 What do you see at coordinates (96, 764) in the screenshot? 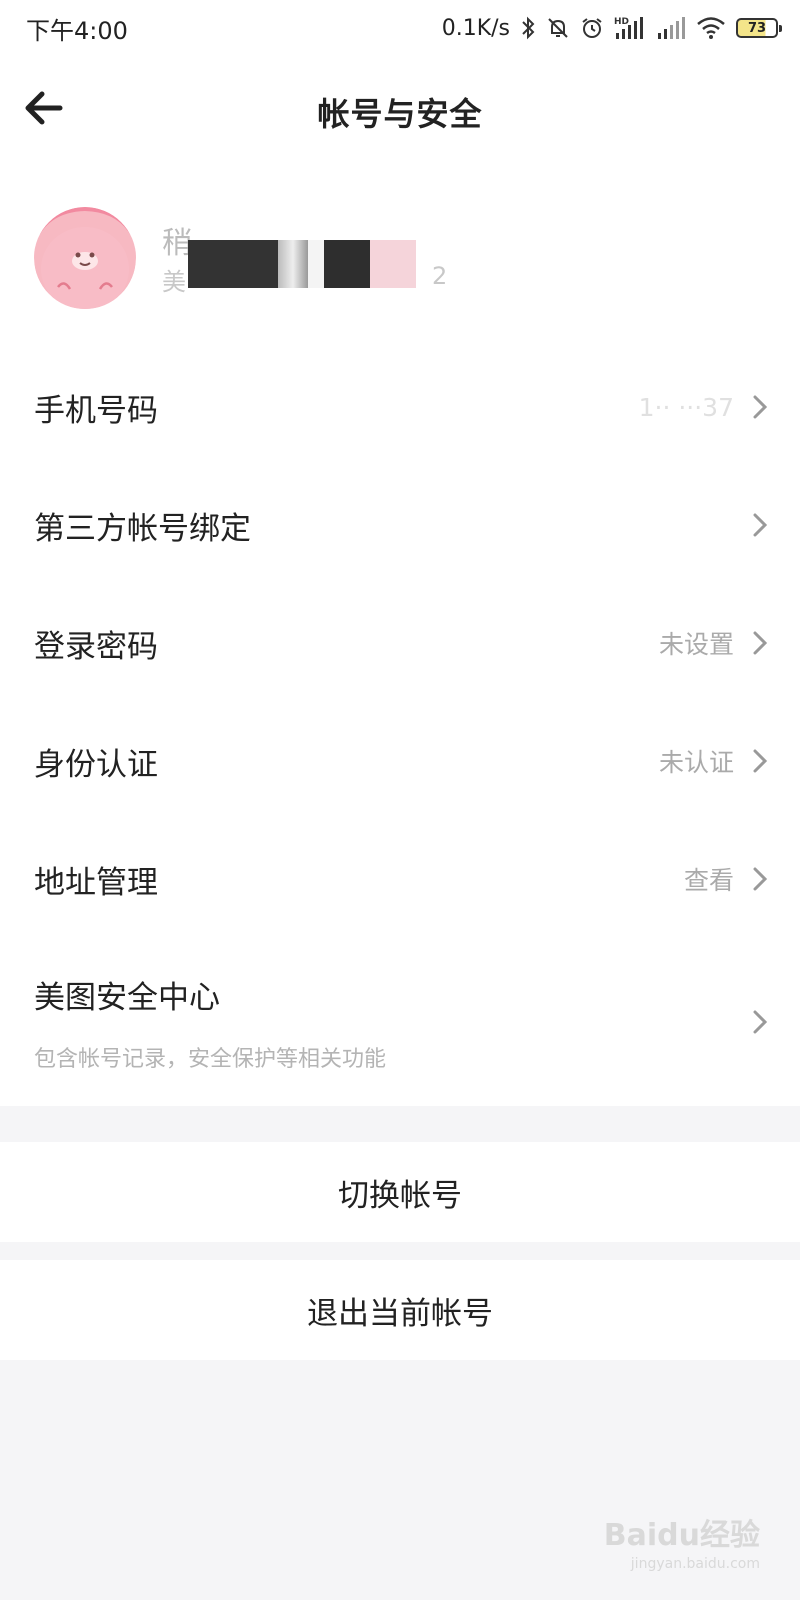
I see `row-label: 身份认证` at bounding box center [96, 764].